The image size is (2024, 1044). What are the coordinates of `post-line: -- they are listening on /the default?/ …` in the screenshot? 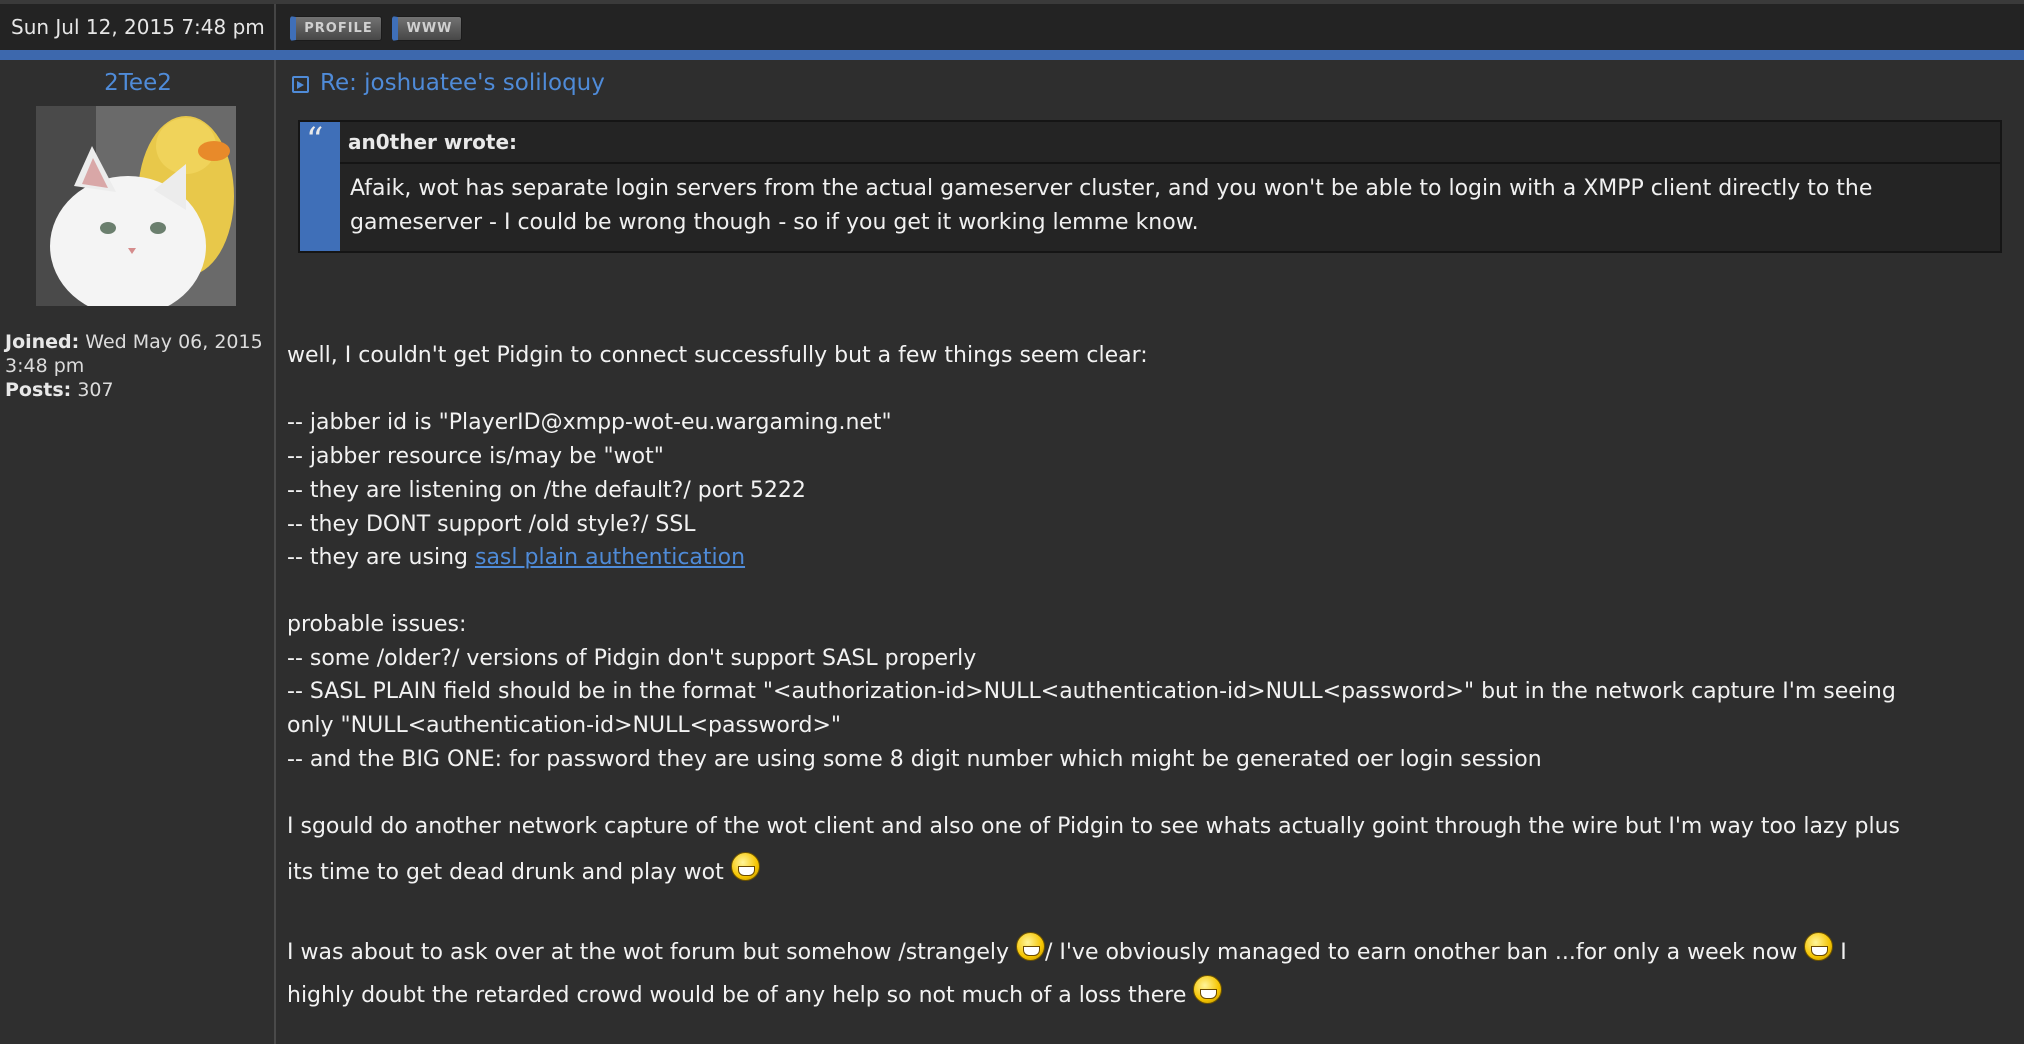 It's located at (546, 490).